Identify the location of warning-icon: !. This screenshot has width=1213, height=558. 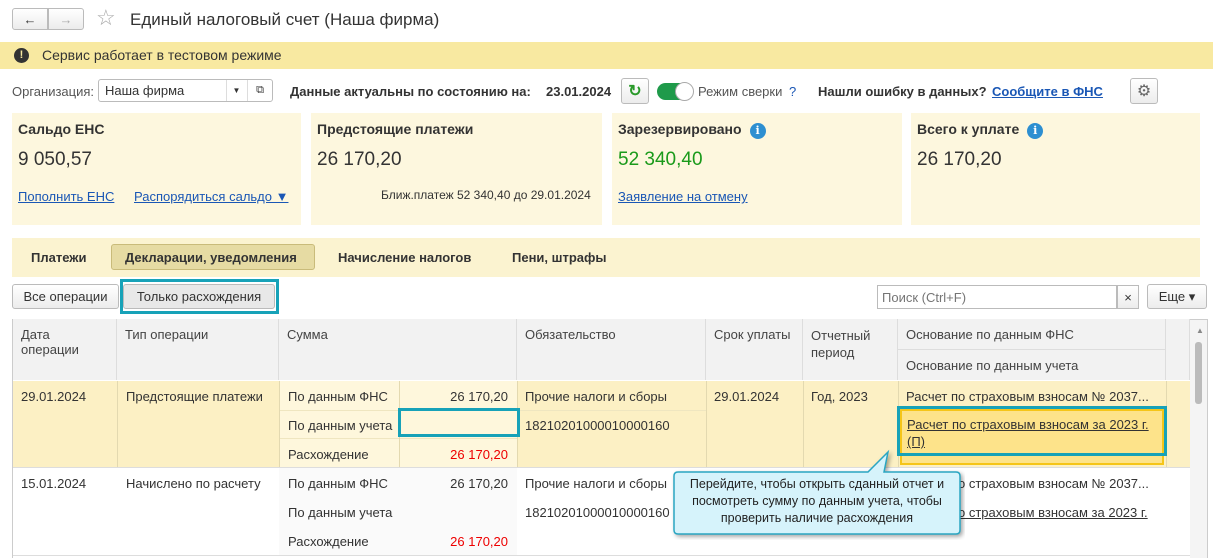
(21, 55).